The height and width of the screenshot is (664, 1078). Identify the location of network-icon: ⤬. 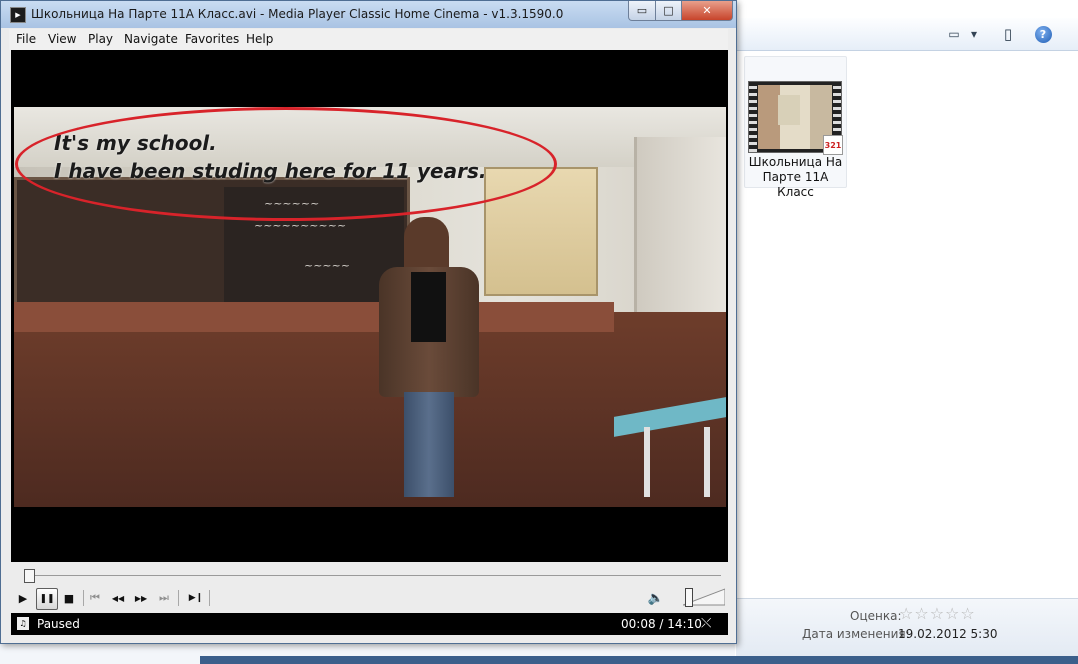
(706, 623).